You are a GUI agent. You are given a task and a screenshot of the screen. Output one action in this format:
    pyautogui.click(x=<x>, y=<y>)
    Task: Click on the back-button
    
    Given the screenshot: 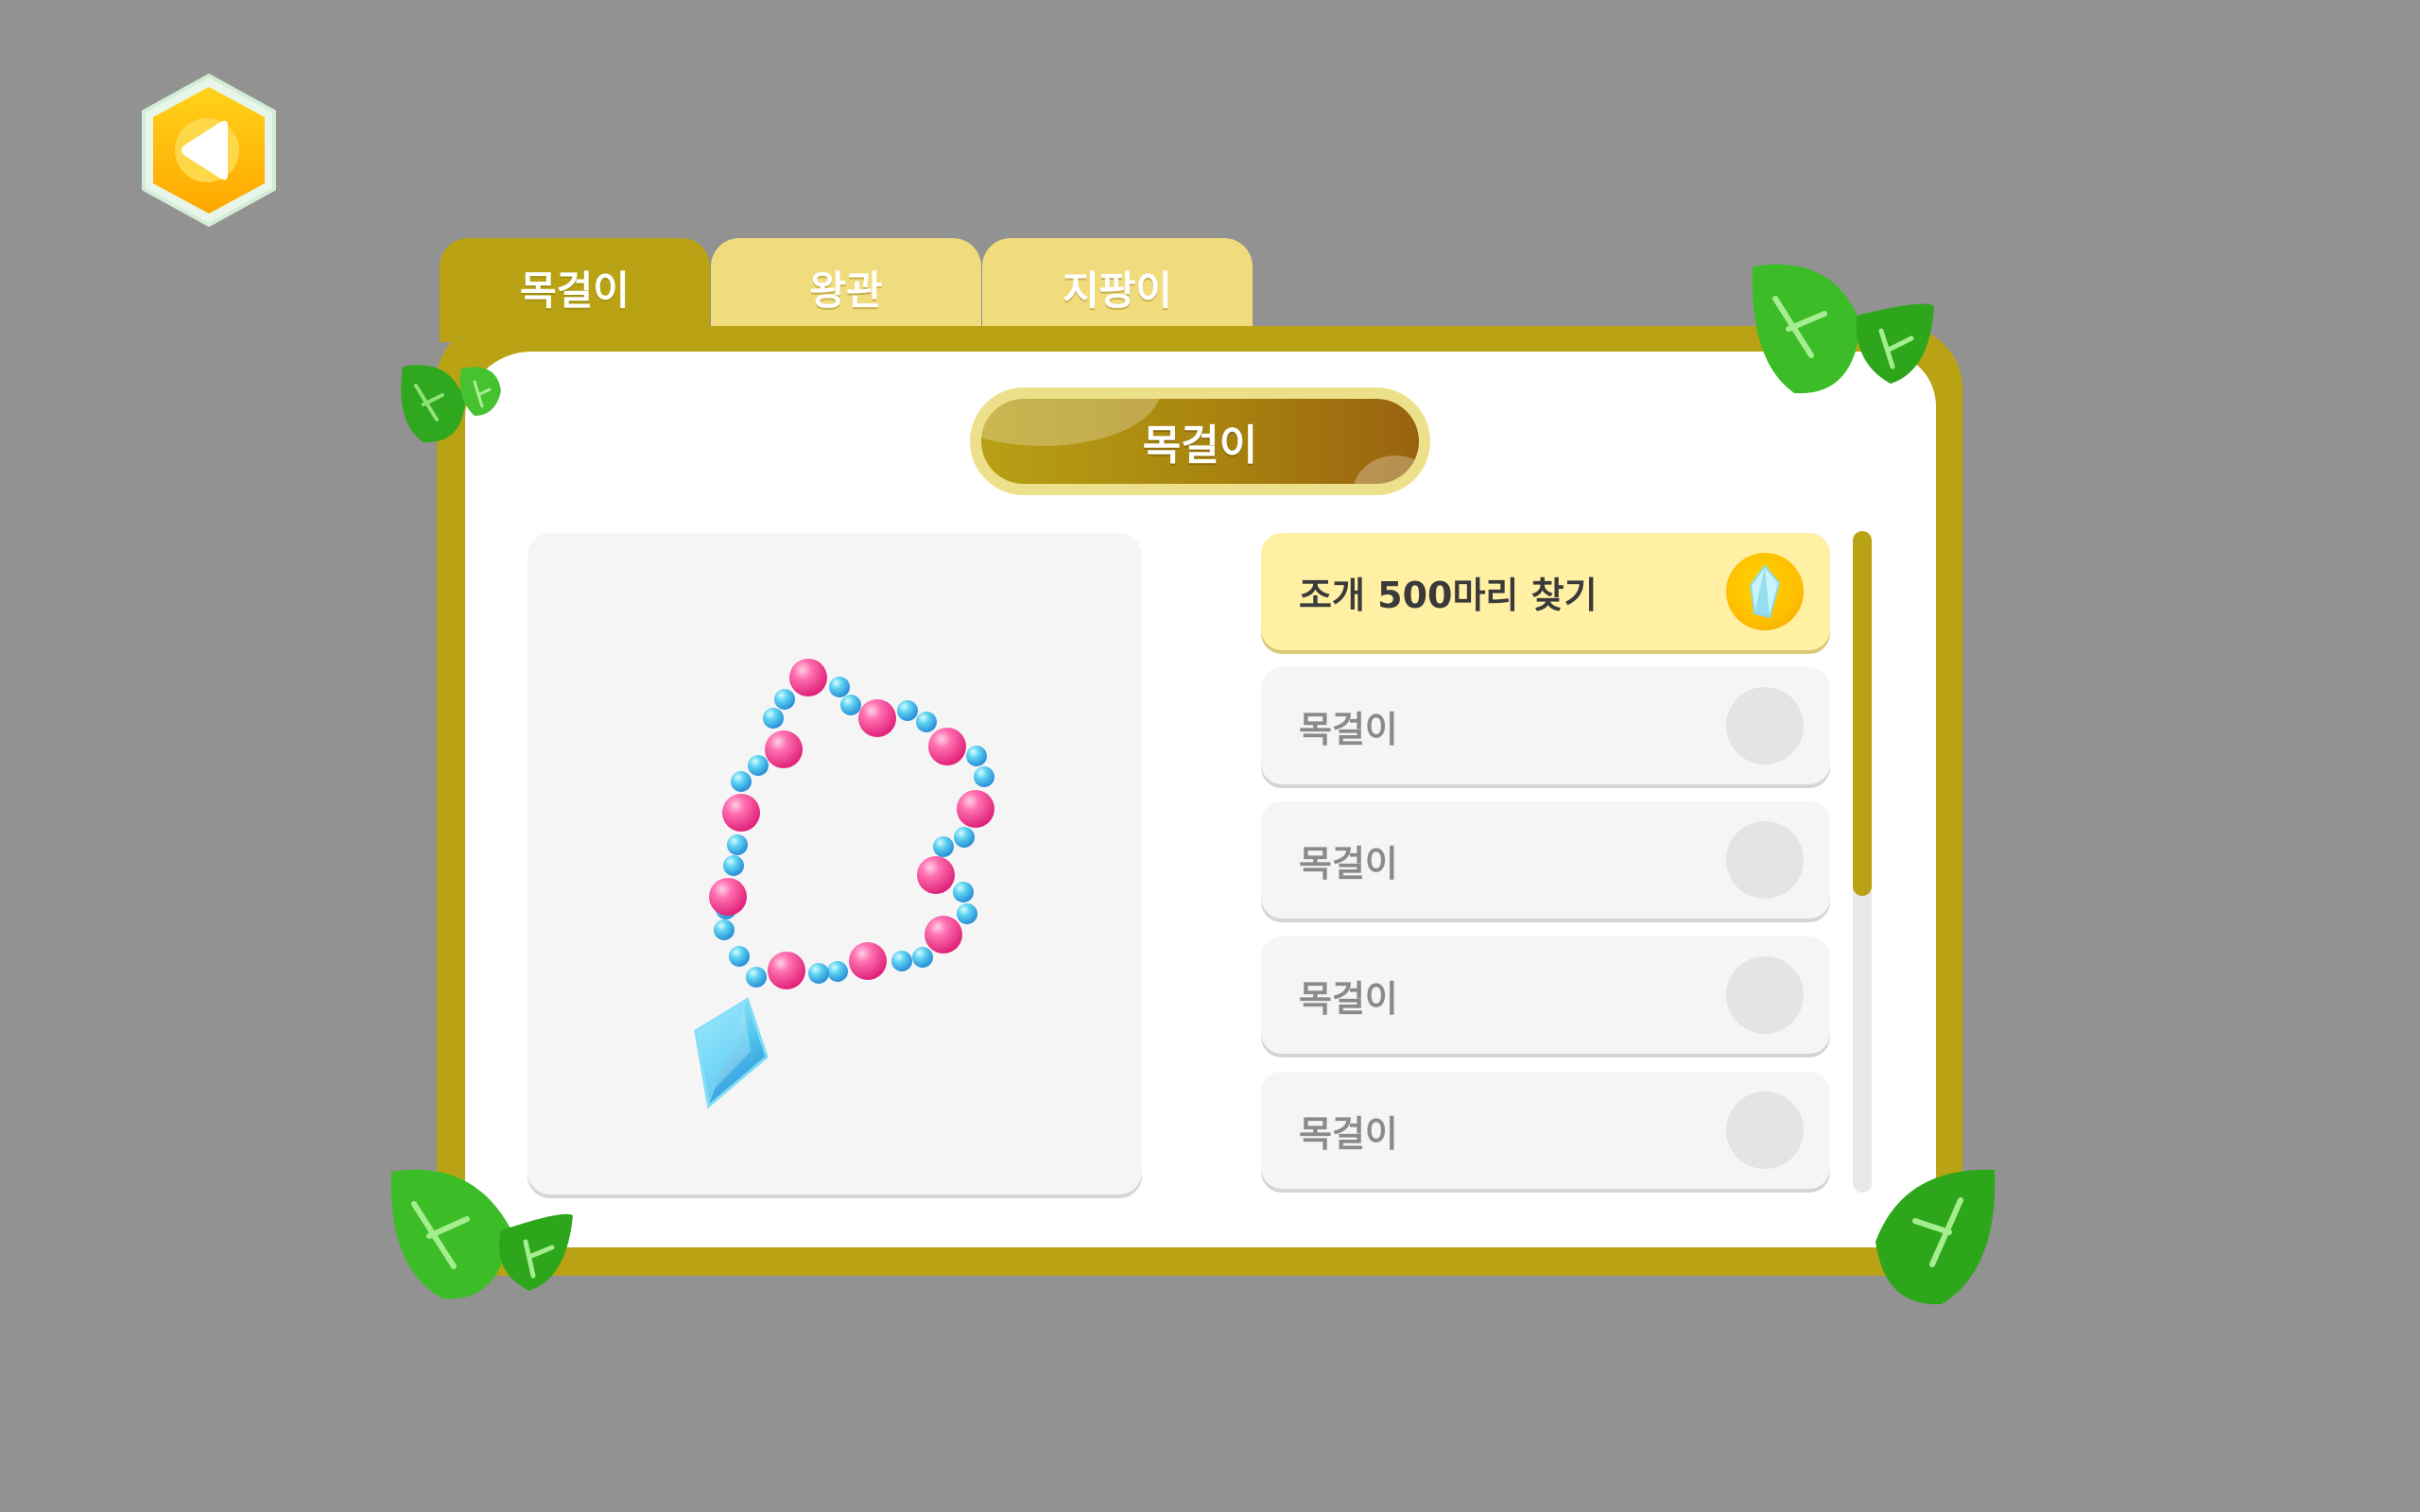 What is the action you would take?
    pyautogui.click(x=209, y=150)
    